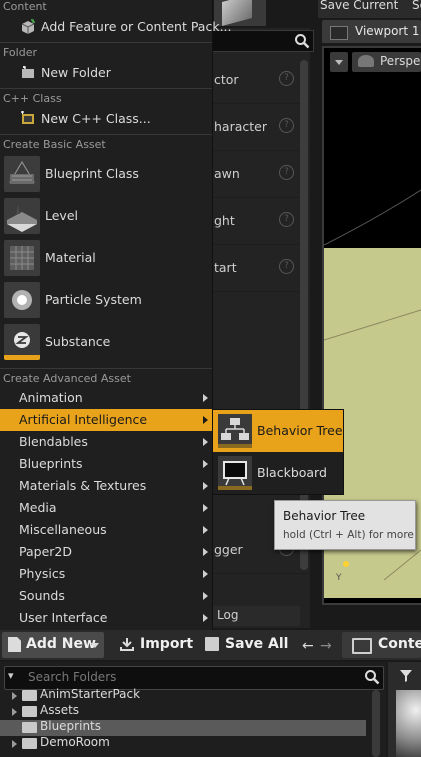 Image resolution: width=421 pixels, height=757 pixels. Describe the element at coordinates (90, 694) in the screenshot. I see `folder-label: AnimStarterPack` at that location.